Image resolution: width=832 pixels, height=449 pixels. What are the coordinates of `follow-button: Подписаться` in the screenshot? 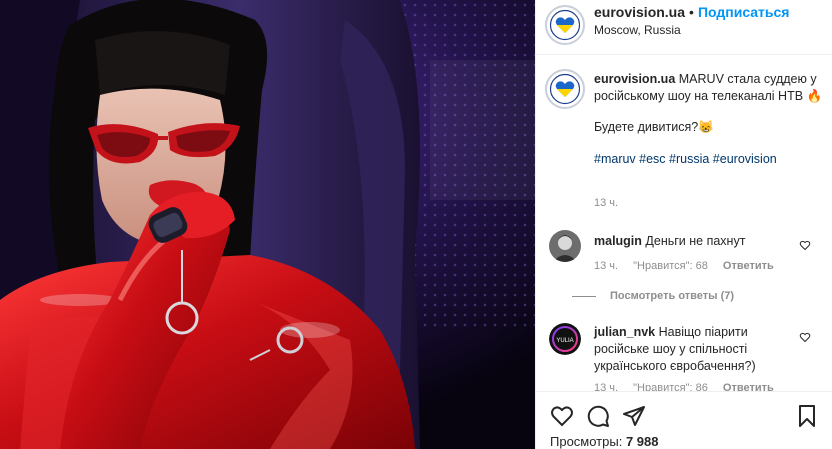 It's located at (744, 12).